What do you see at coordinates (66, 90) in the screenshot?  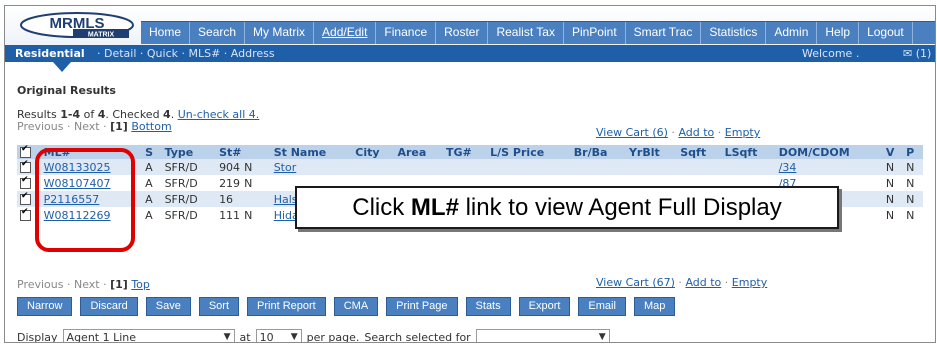 I see `page-title: Original Results` at bounding box center [66, 90].